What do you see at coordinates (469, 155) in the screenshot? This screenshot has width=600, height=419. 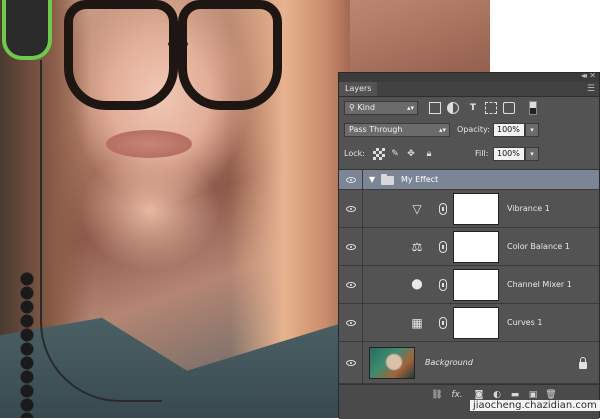 I see `lock-row: Lock: ✎ ✥ 🔒︎ Fill: 100% ▾` at bounding box center [469, 155].